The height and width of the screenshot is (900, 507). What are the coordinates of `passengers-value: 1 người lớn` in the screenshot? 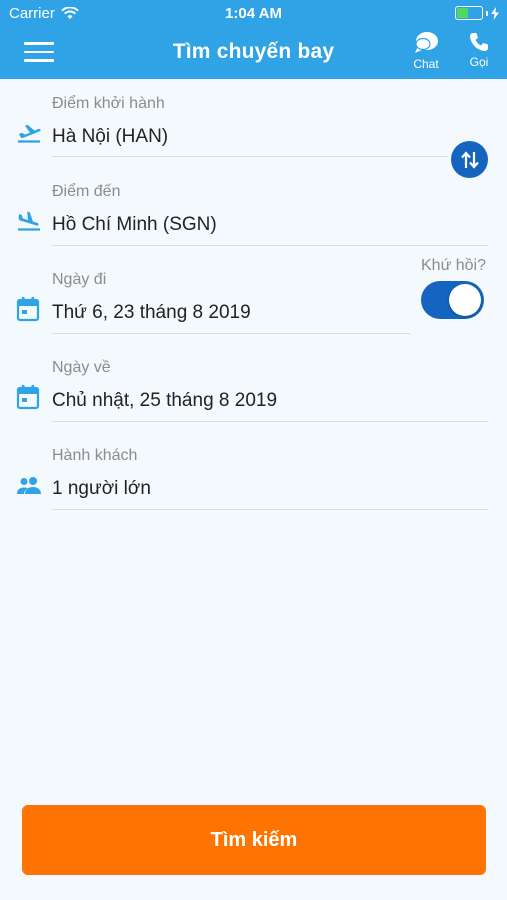 It's located at (101, 488).